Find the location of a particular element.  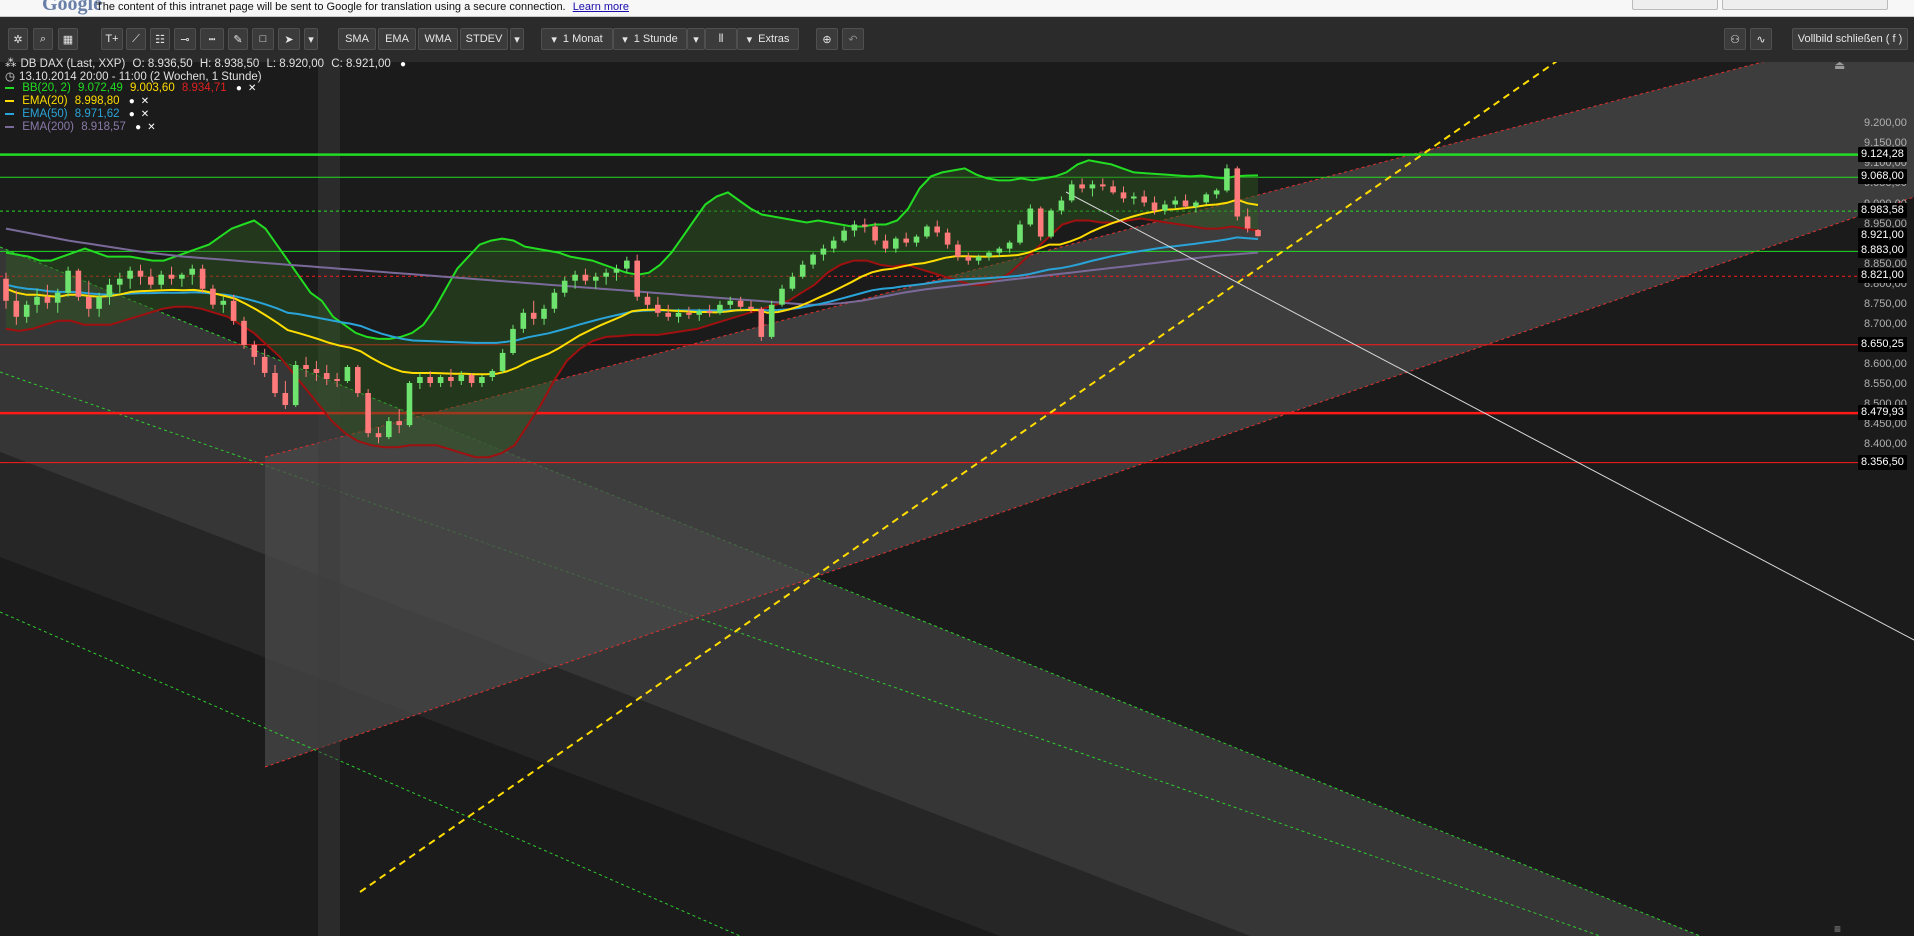

zoom-button: ⊕ is located at coordinates (827, 39).